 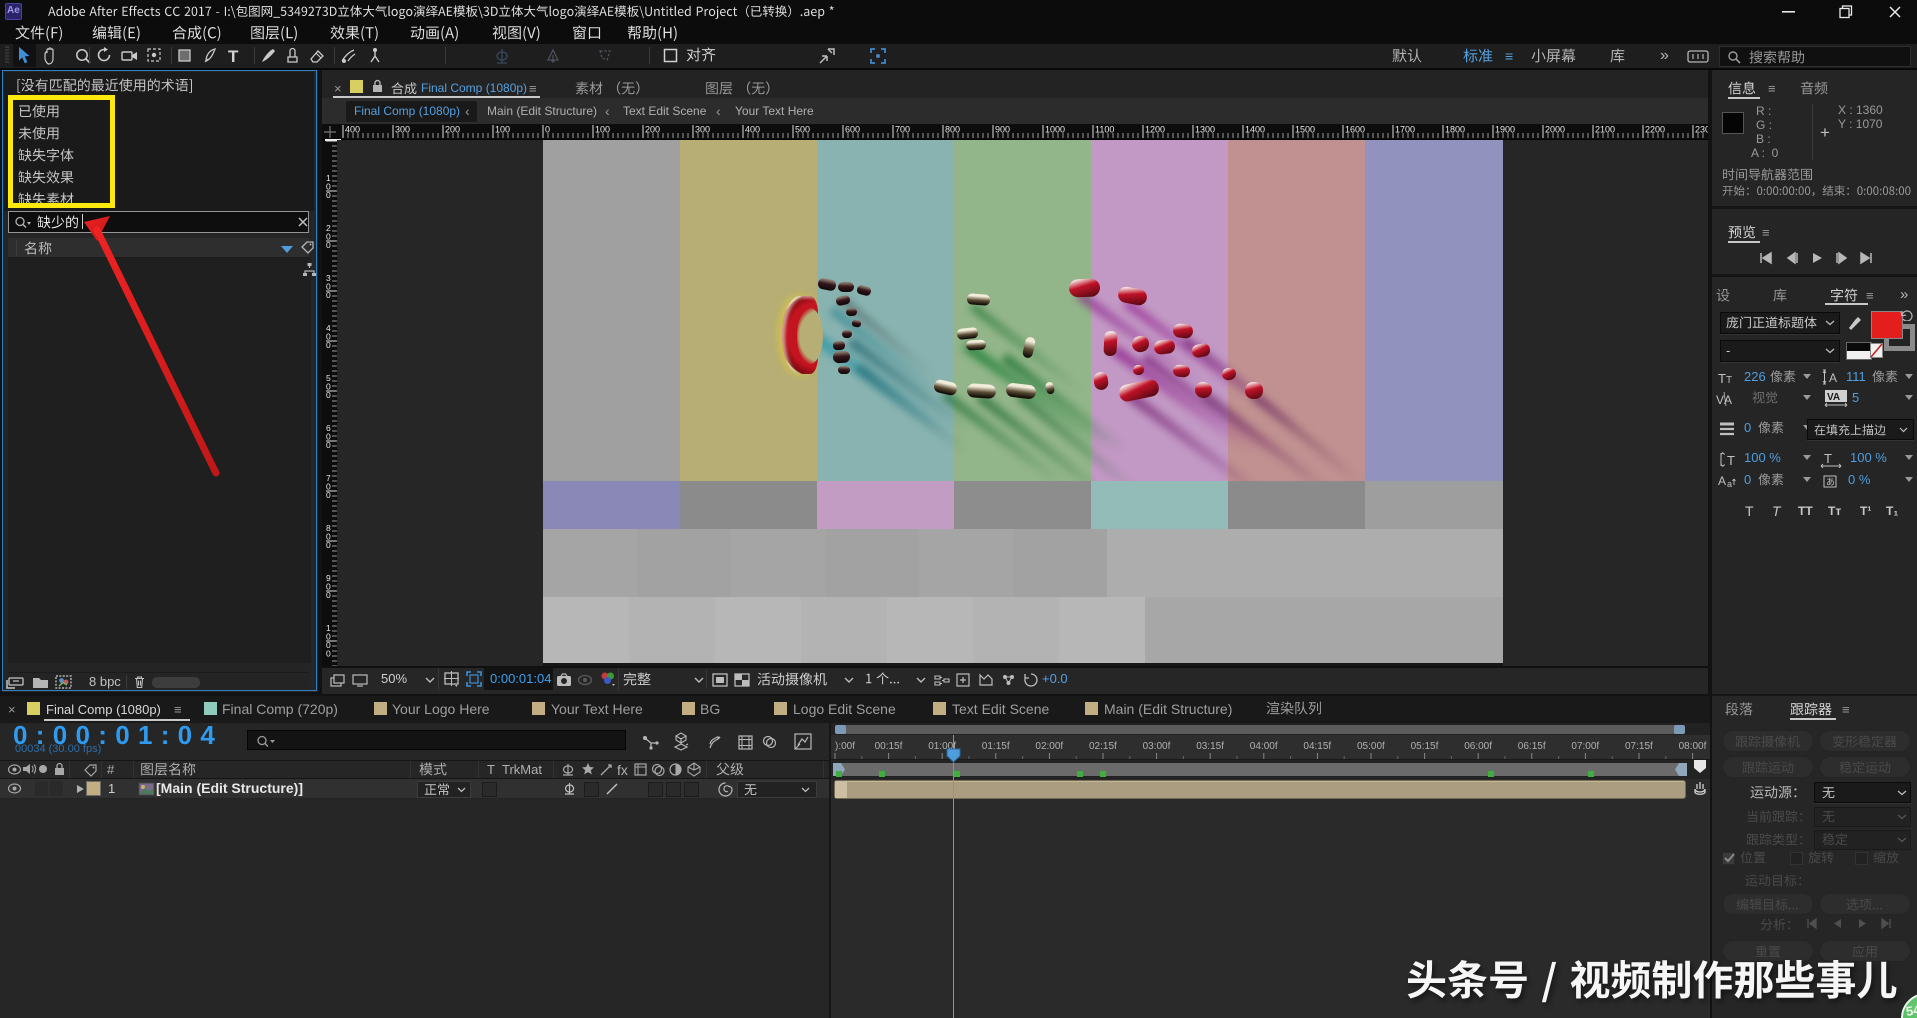 I want to click on svg-text: ):00f, so click(x=845, y=746).